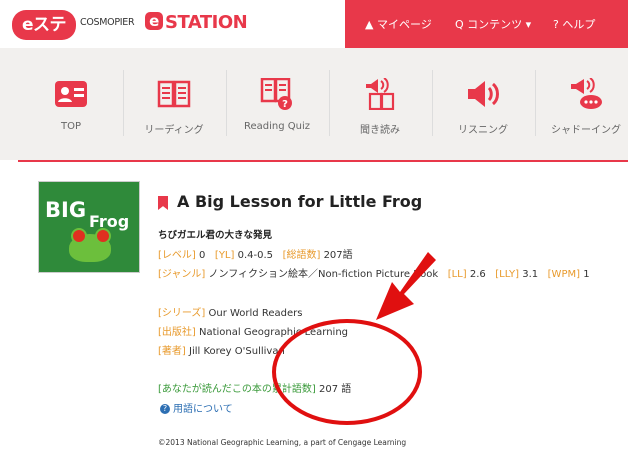 This screenshot has height=474, width=628. I want to click on menu-reading-label: リーディング, so click(174, 130).